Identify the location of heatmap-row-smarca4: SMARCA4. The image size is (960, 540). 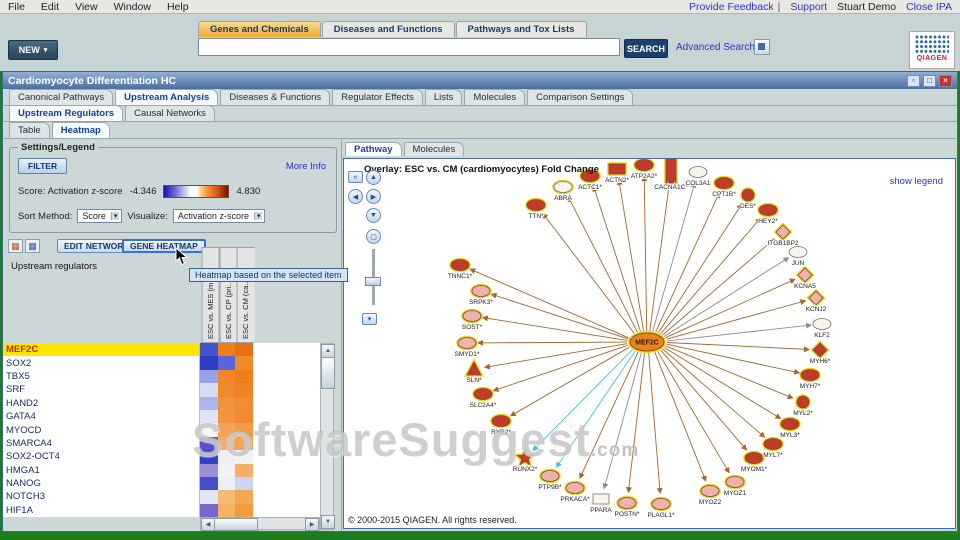
(161, 443).